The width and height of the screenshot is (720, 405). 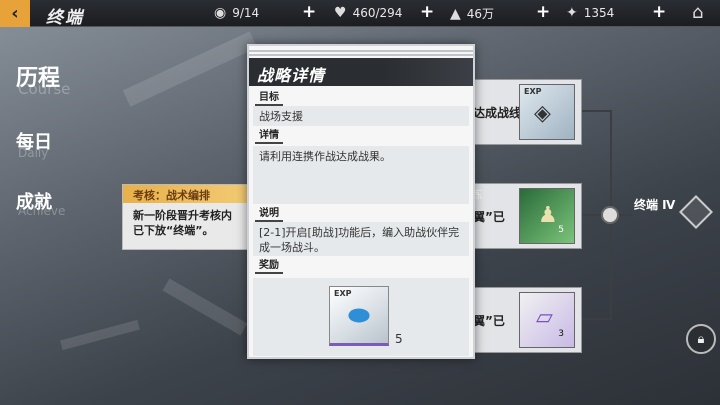 What do you see at coordinates (361, 72) in the screenshot?
I see `modal-title: 战略详情` at bounding box center [361, 72].